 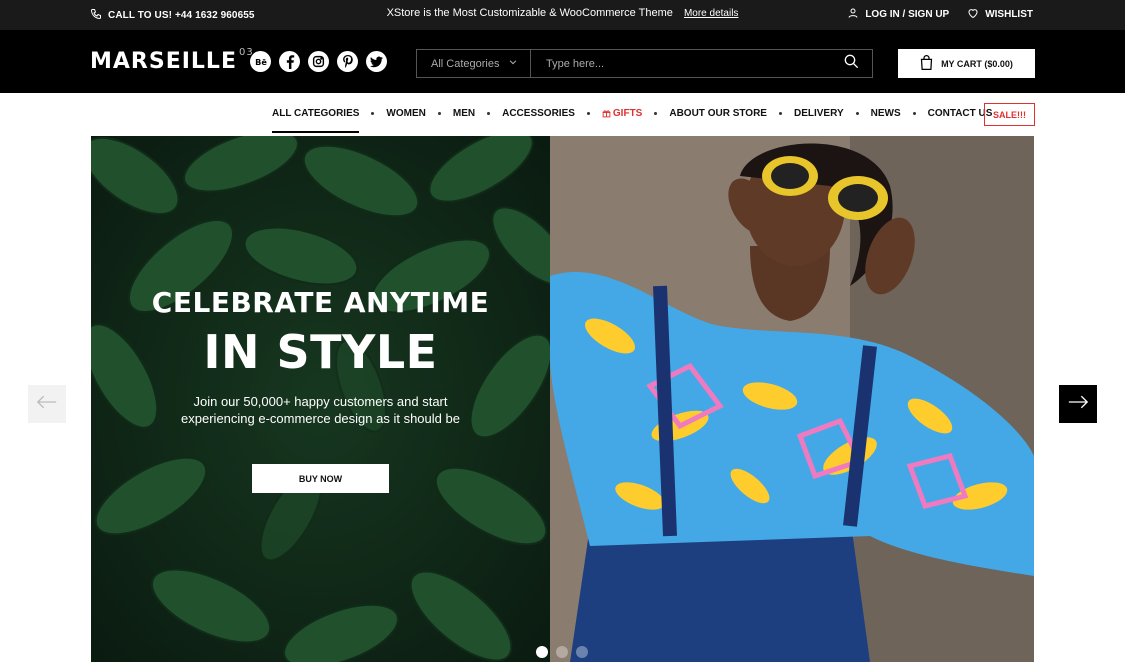 I want to click on nav-item-all-categories: ALL CATEGORIES, so click(x=316, y=120).